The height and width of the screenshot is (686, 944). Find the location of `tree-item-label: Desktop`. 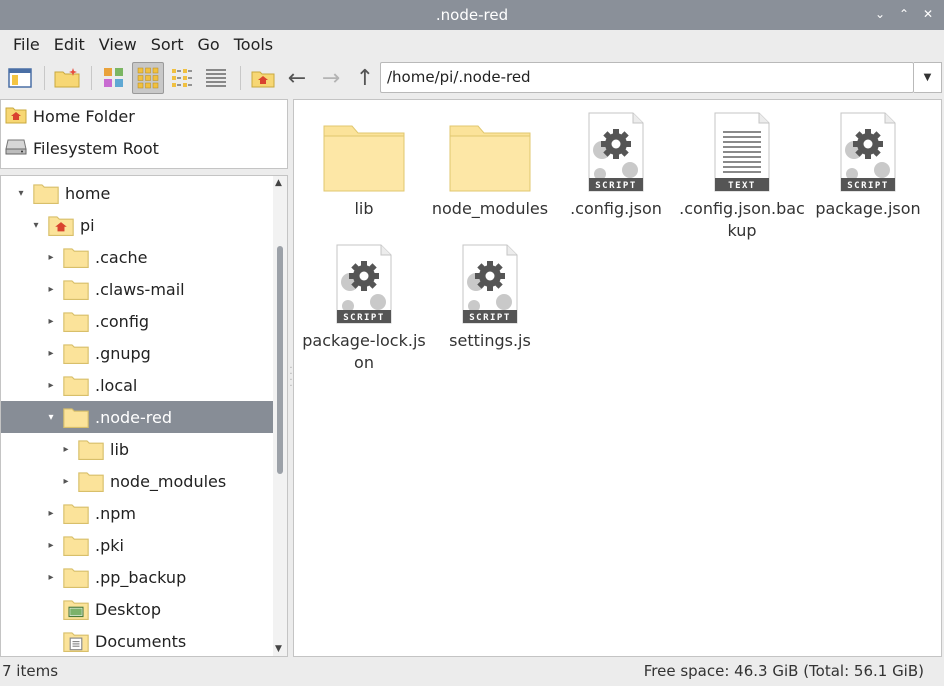

tree-item-label: Desktop is located at coordinates (128, 609).